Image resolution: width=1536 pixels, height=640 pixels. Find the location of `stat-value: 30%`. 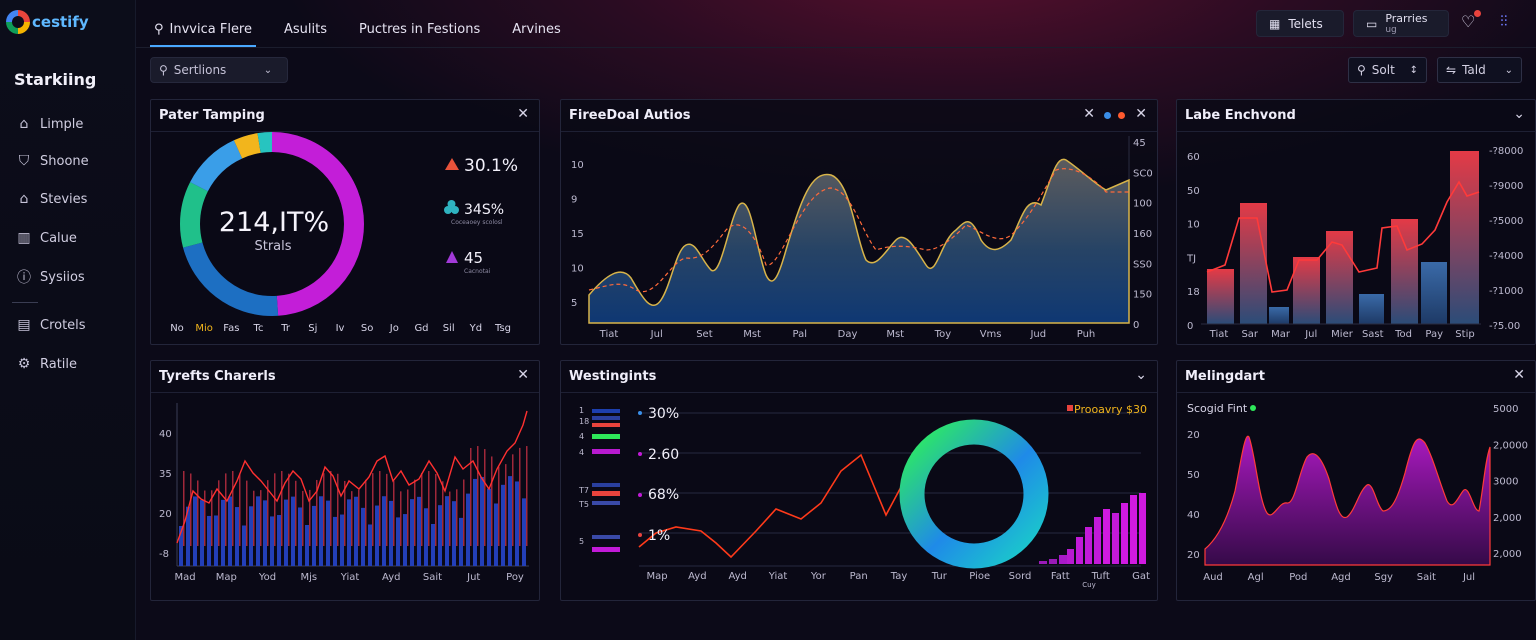

stat-value: 30% is located at coordinates (663, 414).